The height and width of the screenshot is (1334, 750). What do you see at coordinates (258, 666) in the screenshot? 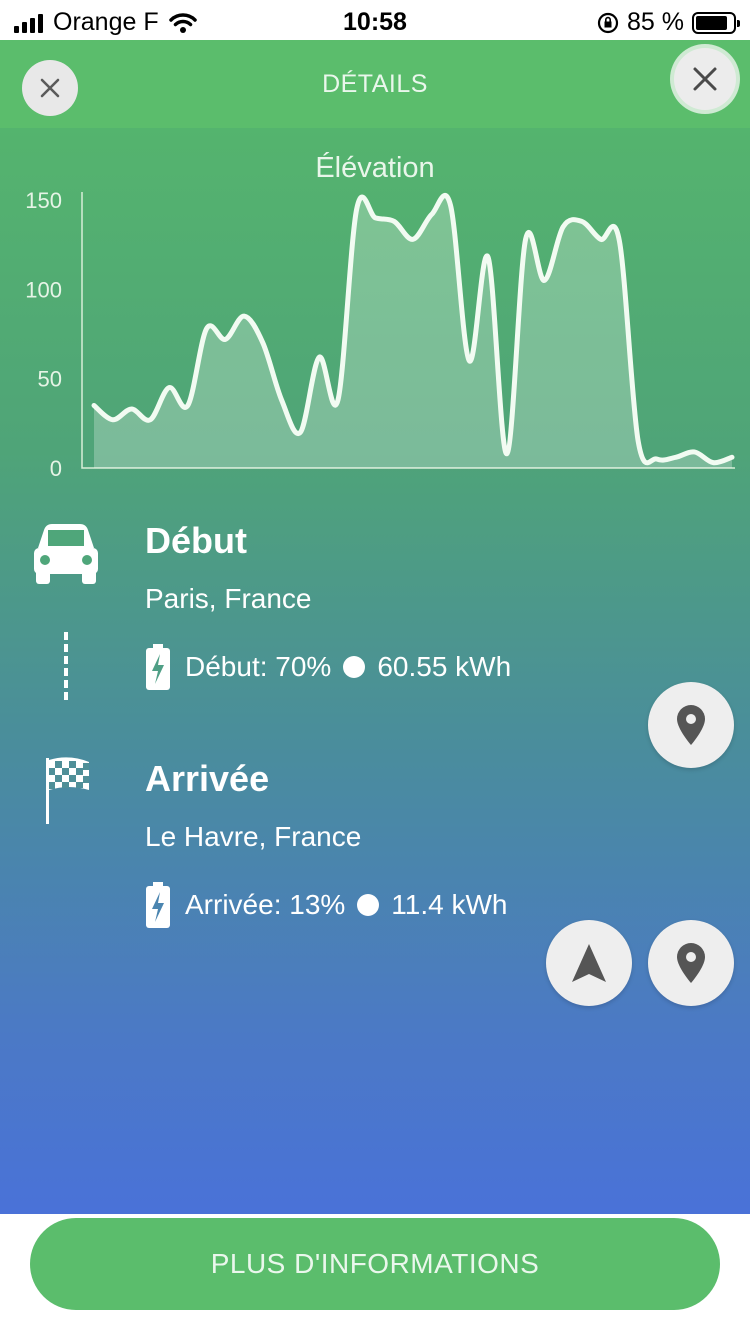
I see `start-charge-label: Début: 70%` at bounding box center [258, 666].